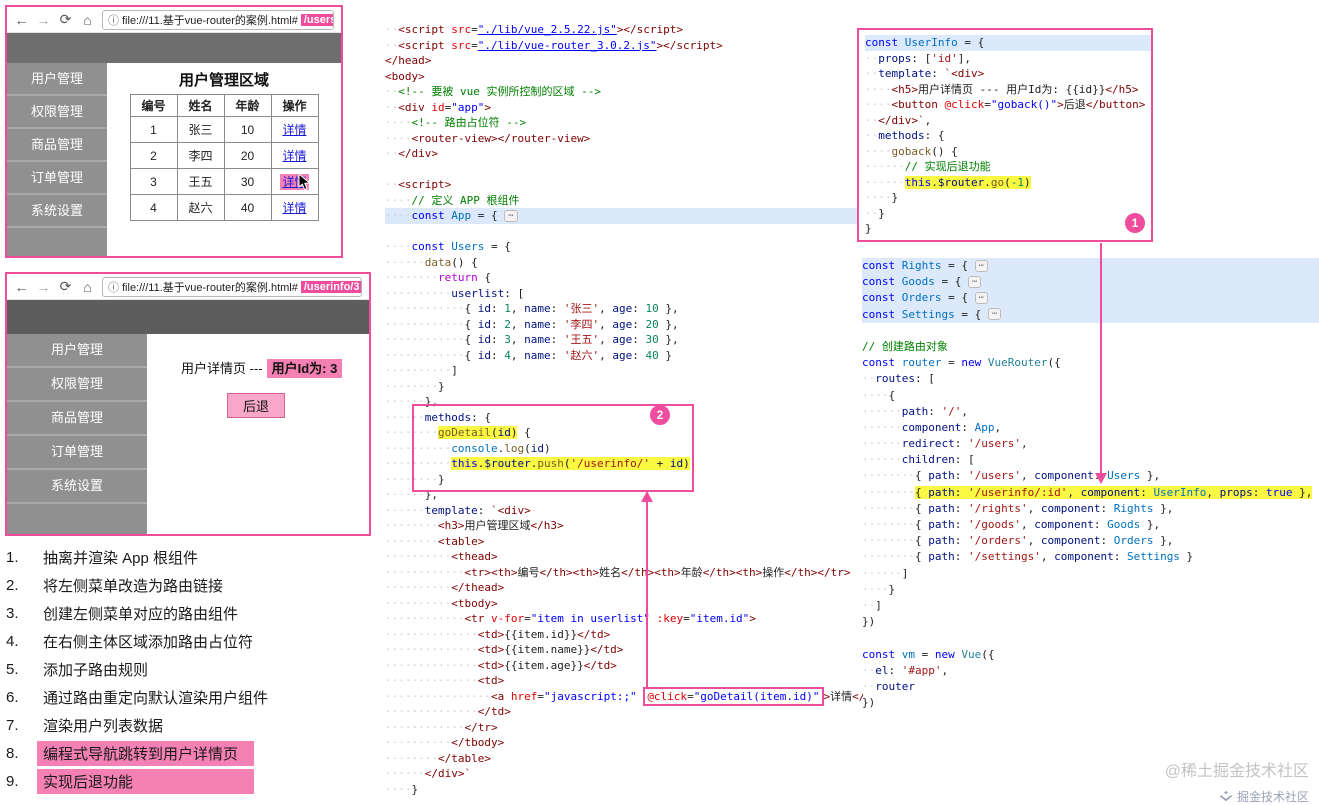 The image size is (1319, 805). I want to click on code-token: router, so click(921, 363).